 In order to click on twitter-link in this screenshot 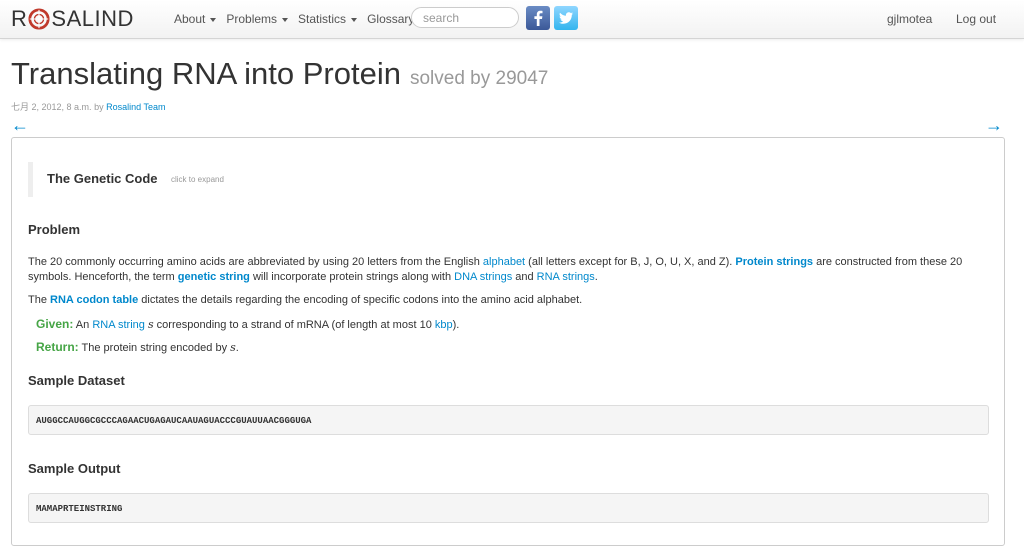, I will do `click(566, 18)`.